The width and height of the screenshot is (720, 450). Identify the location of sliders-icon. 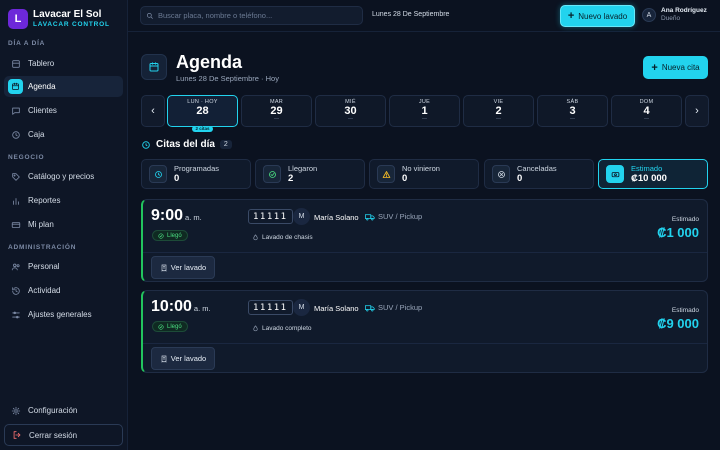
(16, 315).